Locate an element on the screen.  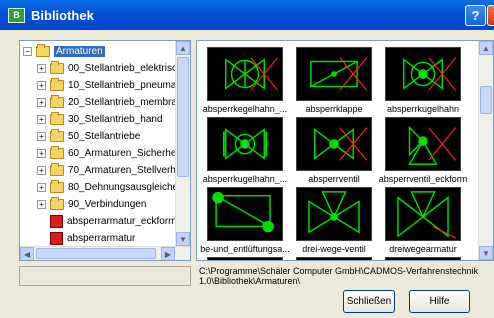
tree-item: +70_Armaturen_Stellverhalten_stet is located at coordinates (113, 170).